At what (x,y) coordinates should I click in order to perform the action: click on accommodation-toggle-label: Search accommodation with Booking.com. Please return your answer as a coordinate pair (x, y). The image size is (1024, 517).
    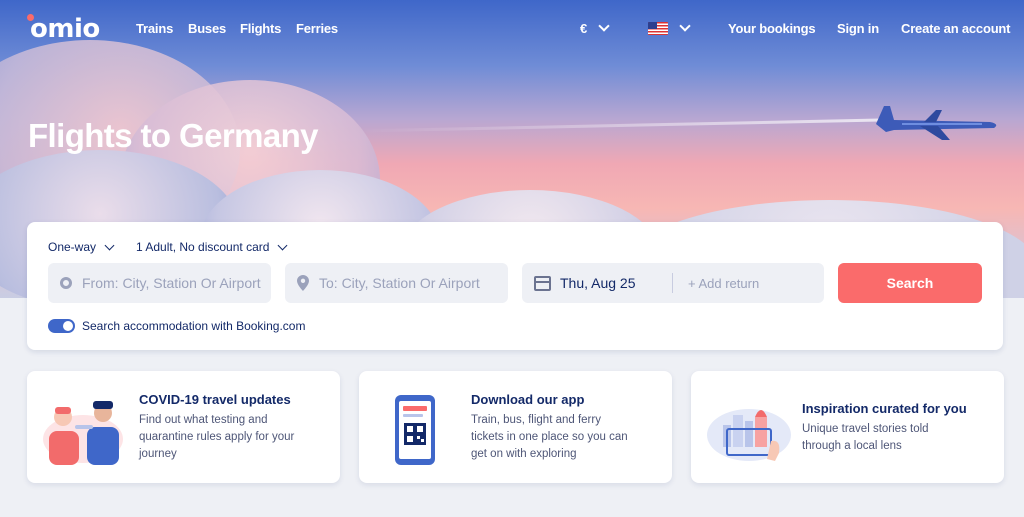
    Looking at the image, I should click on (194, 326).